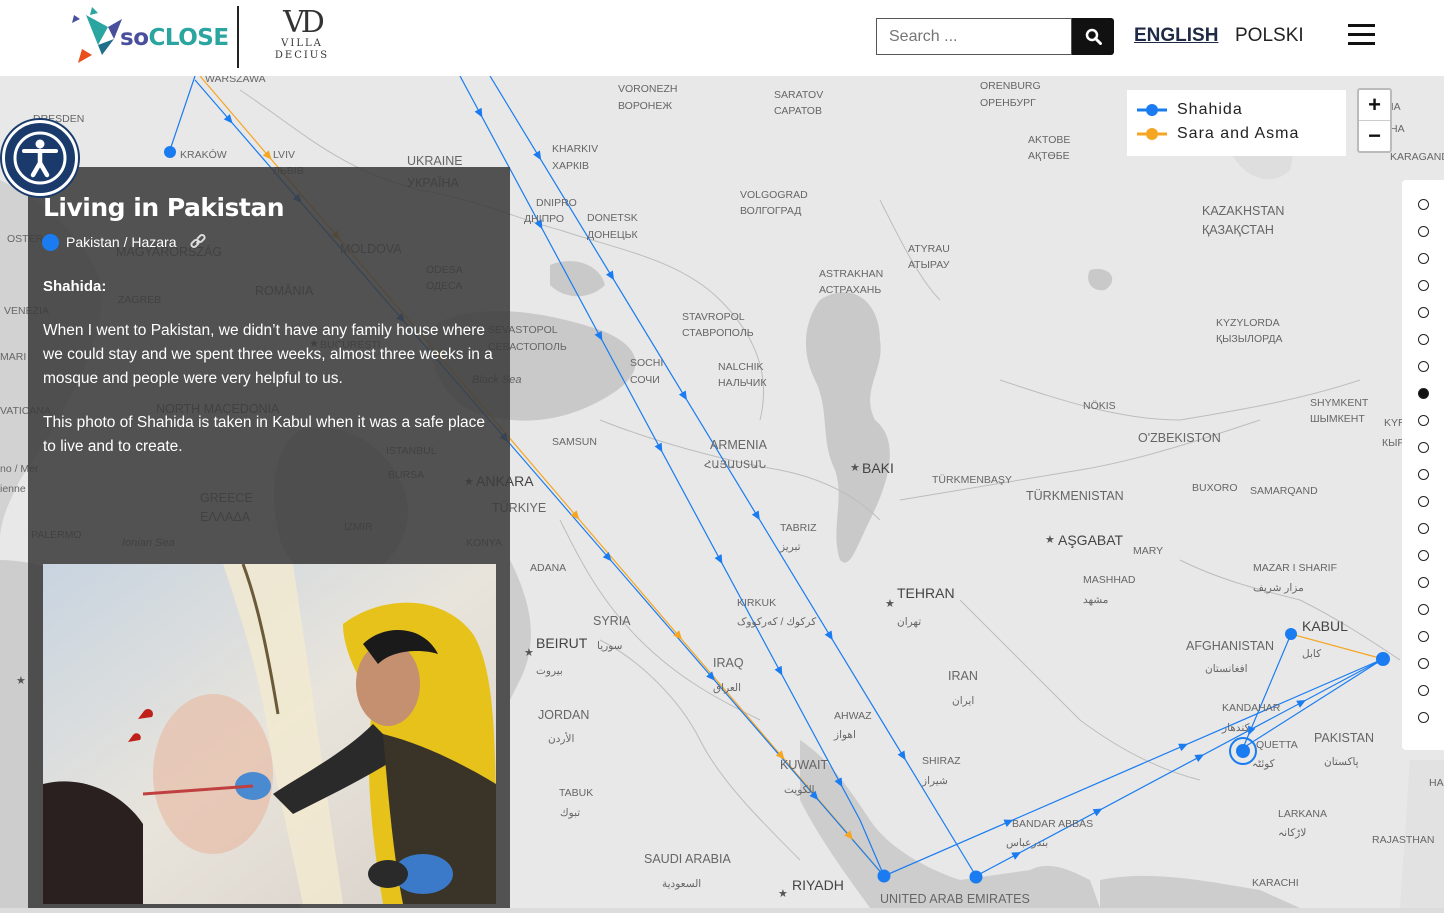 This screenshot has height=913, width=1444. Describe the element at coordinates (818, 885) in the screenshot. I see `map-label: RIYADH` at that location.